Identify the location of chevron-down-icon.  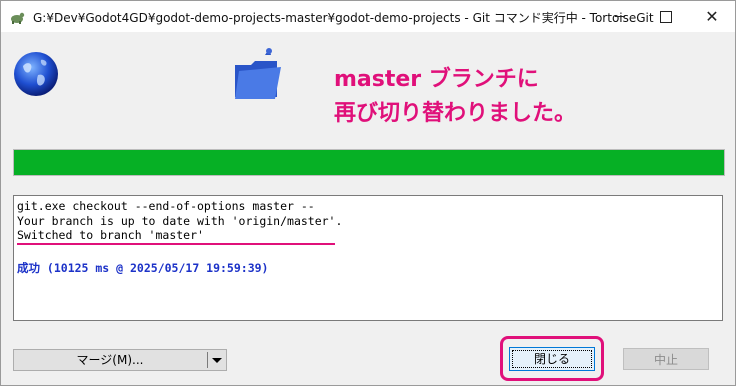
(217, 360).